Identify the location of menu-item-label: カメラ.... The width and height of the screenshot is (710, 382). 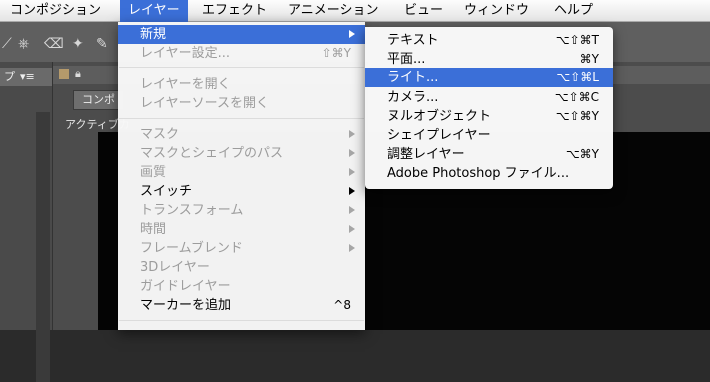
(413, 97).